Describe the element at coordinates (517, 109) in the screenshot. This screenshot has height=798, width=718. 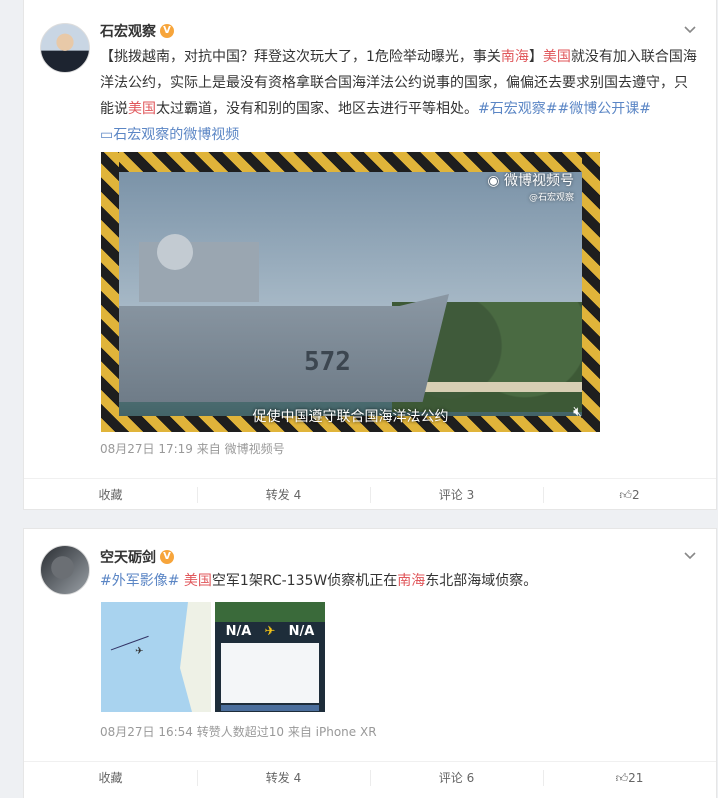
I see `hashtag-link: #石宏观察#` at that location.